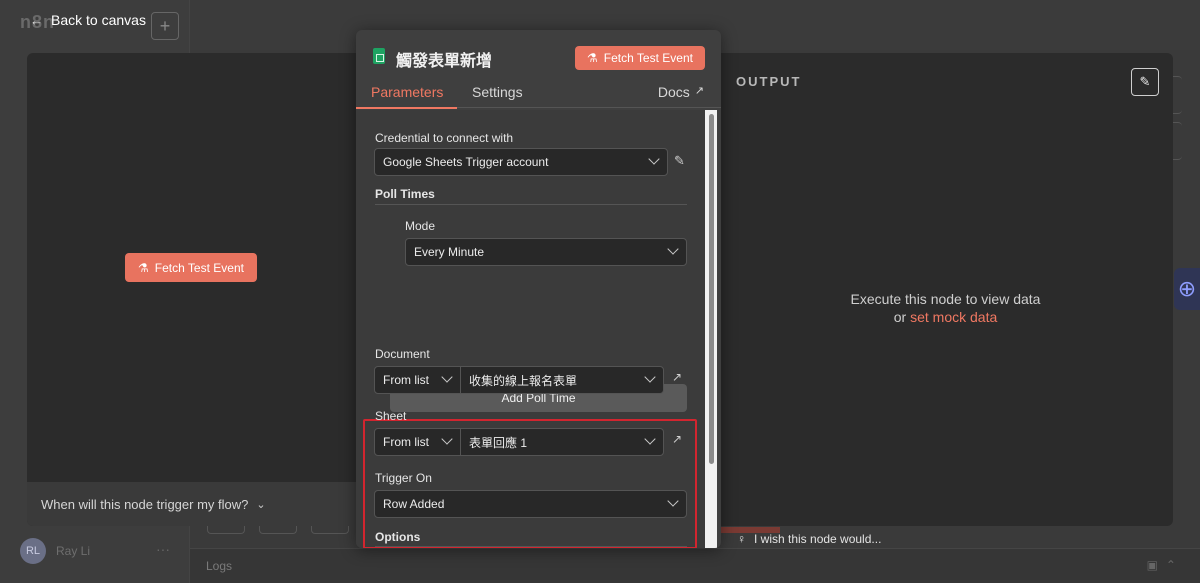 The width and height of the screenshot is (1200, 583). What do you see at coordinates (163, 549) in the screenshot?
I see `user-more-icon: ···` at bounding box center [163, 549].